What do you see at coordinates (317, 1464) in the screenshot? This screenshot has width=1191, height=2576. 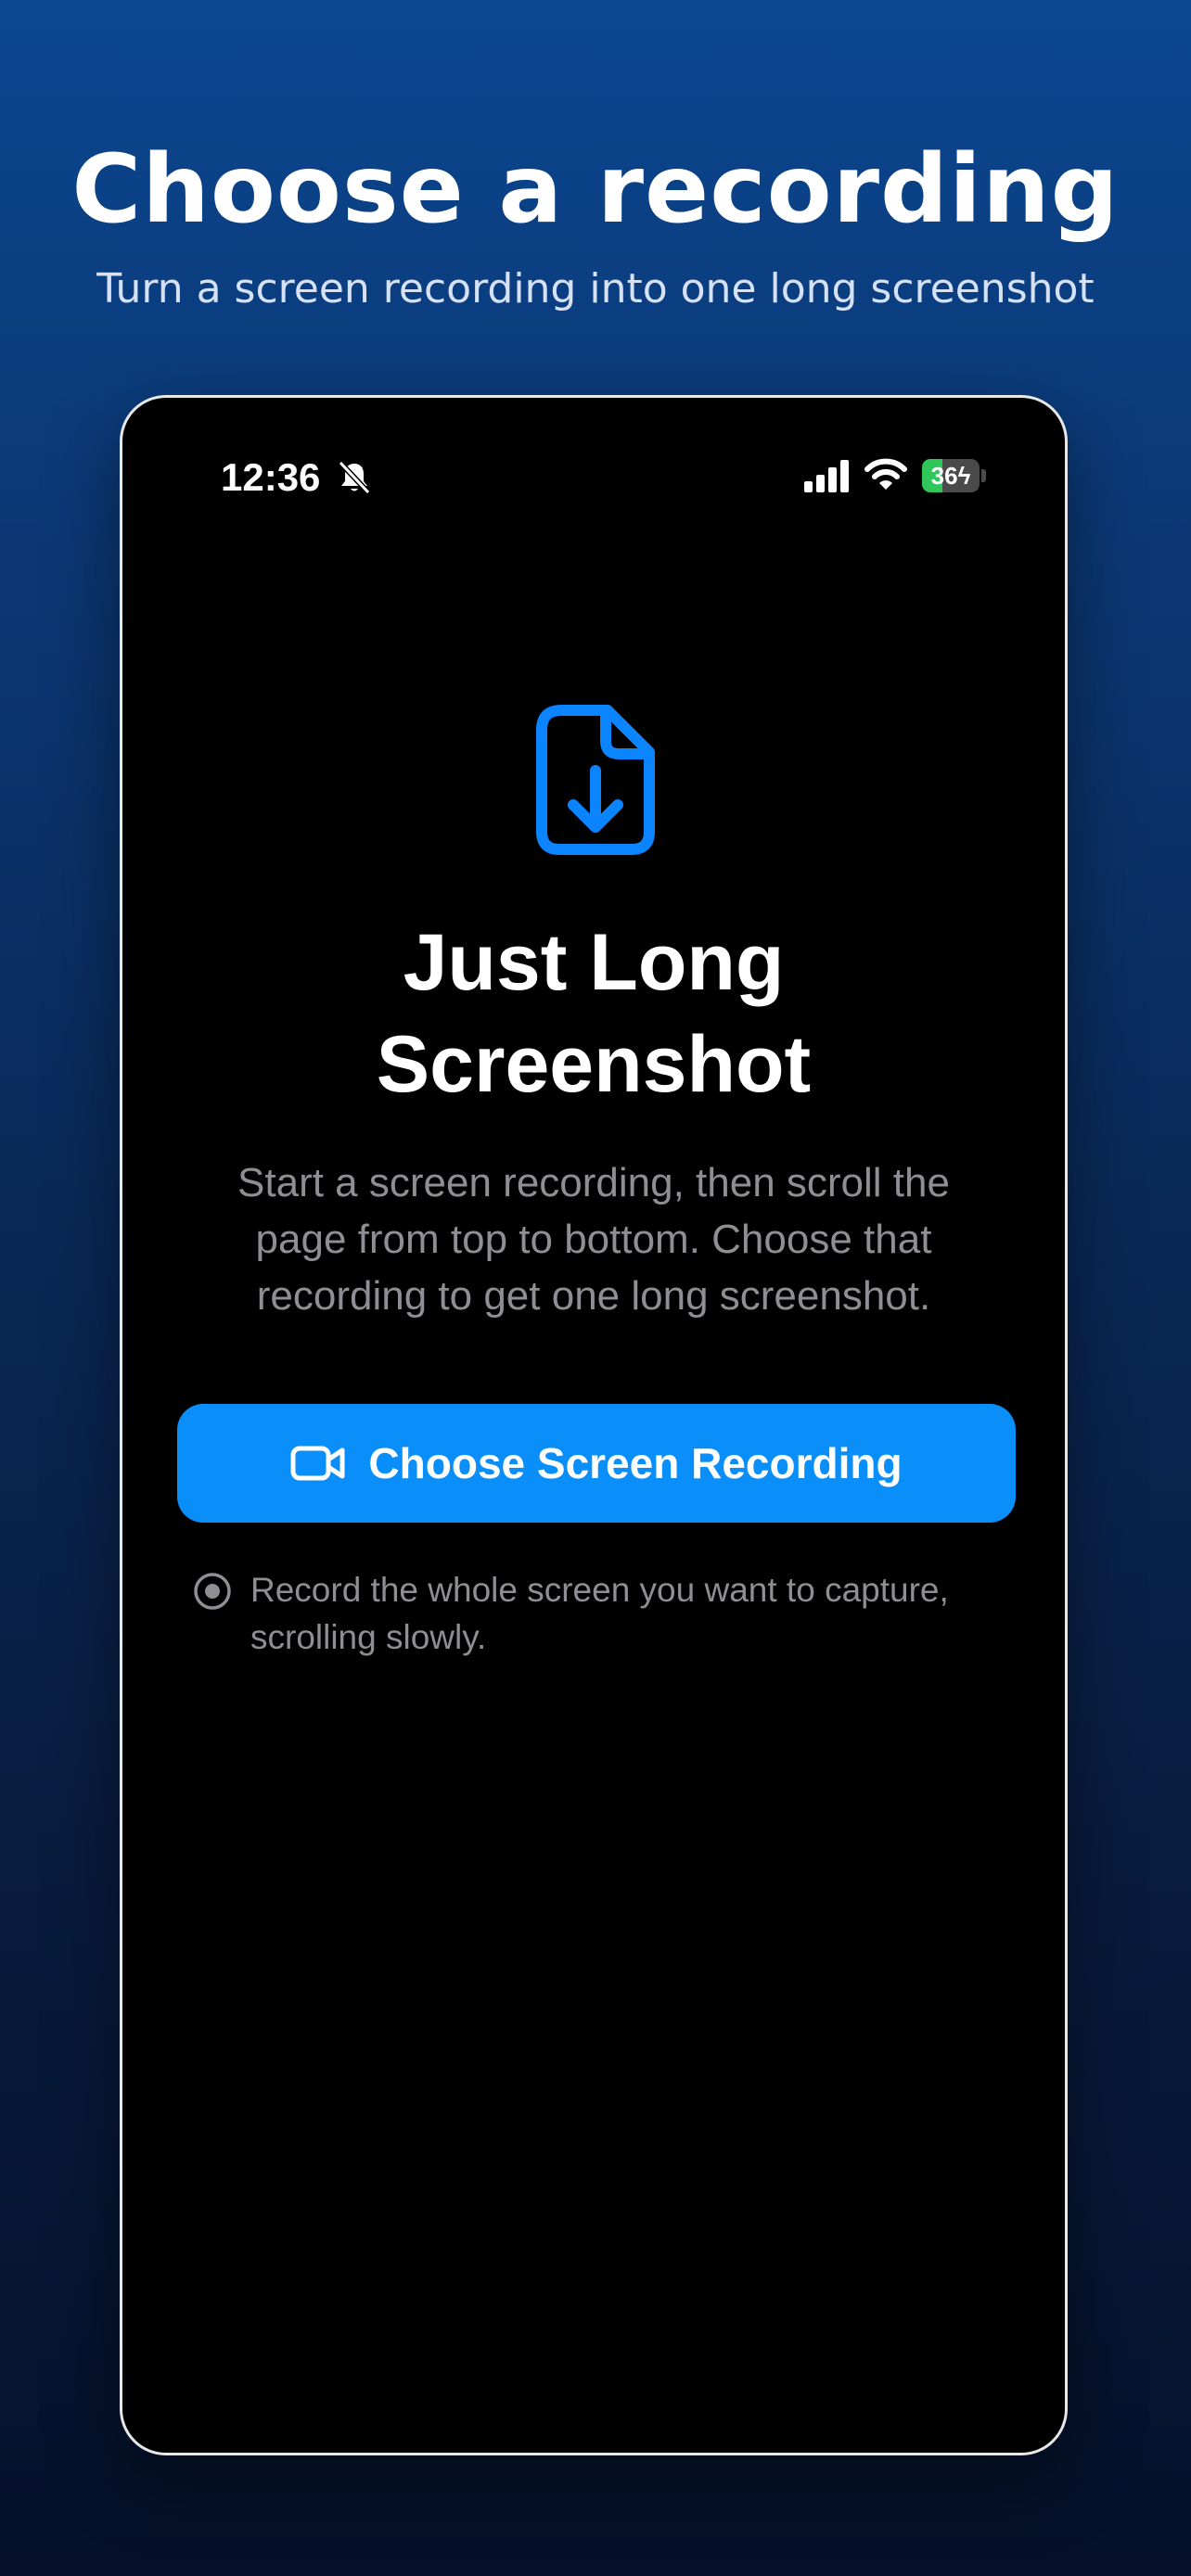 I see `video-camera-icon` at bounding box center [317, 1464].